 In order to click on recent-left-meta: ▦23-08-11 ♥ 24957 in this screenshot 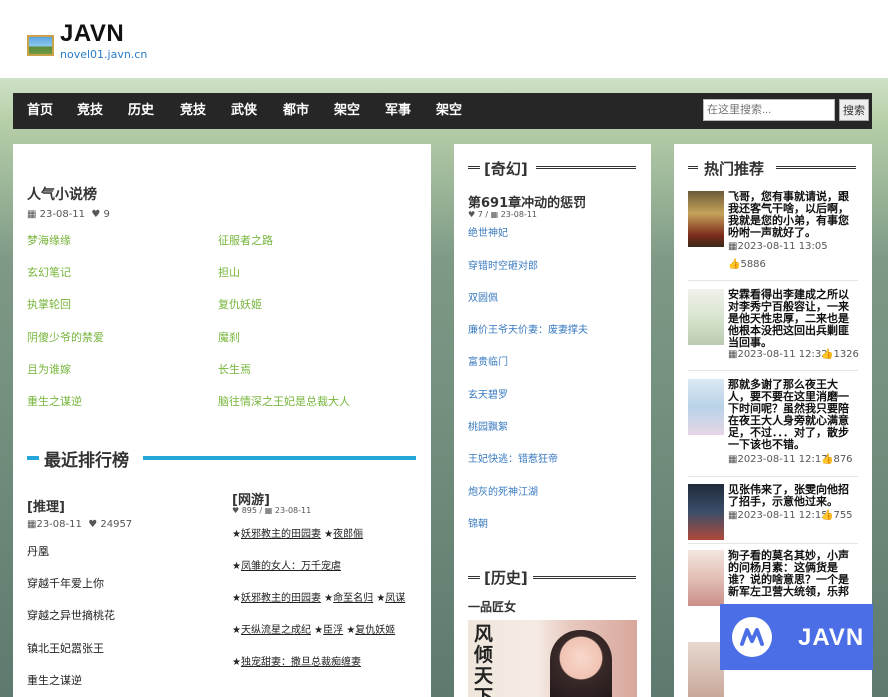, I will do `click(79, 524)`.